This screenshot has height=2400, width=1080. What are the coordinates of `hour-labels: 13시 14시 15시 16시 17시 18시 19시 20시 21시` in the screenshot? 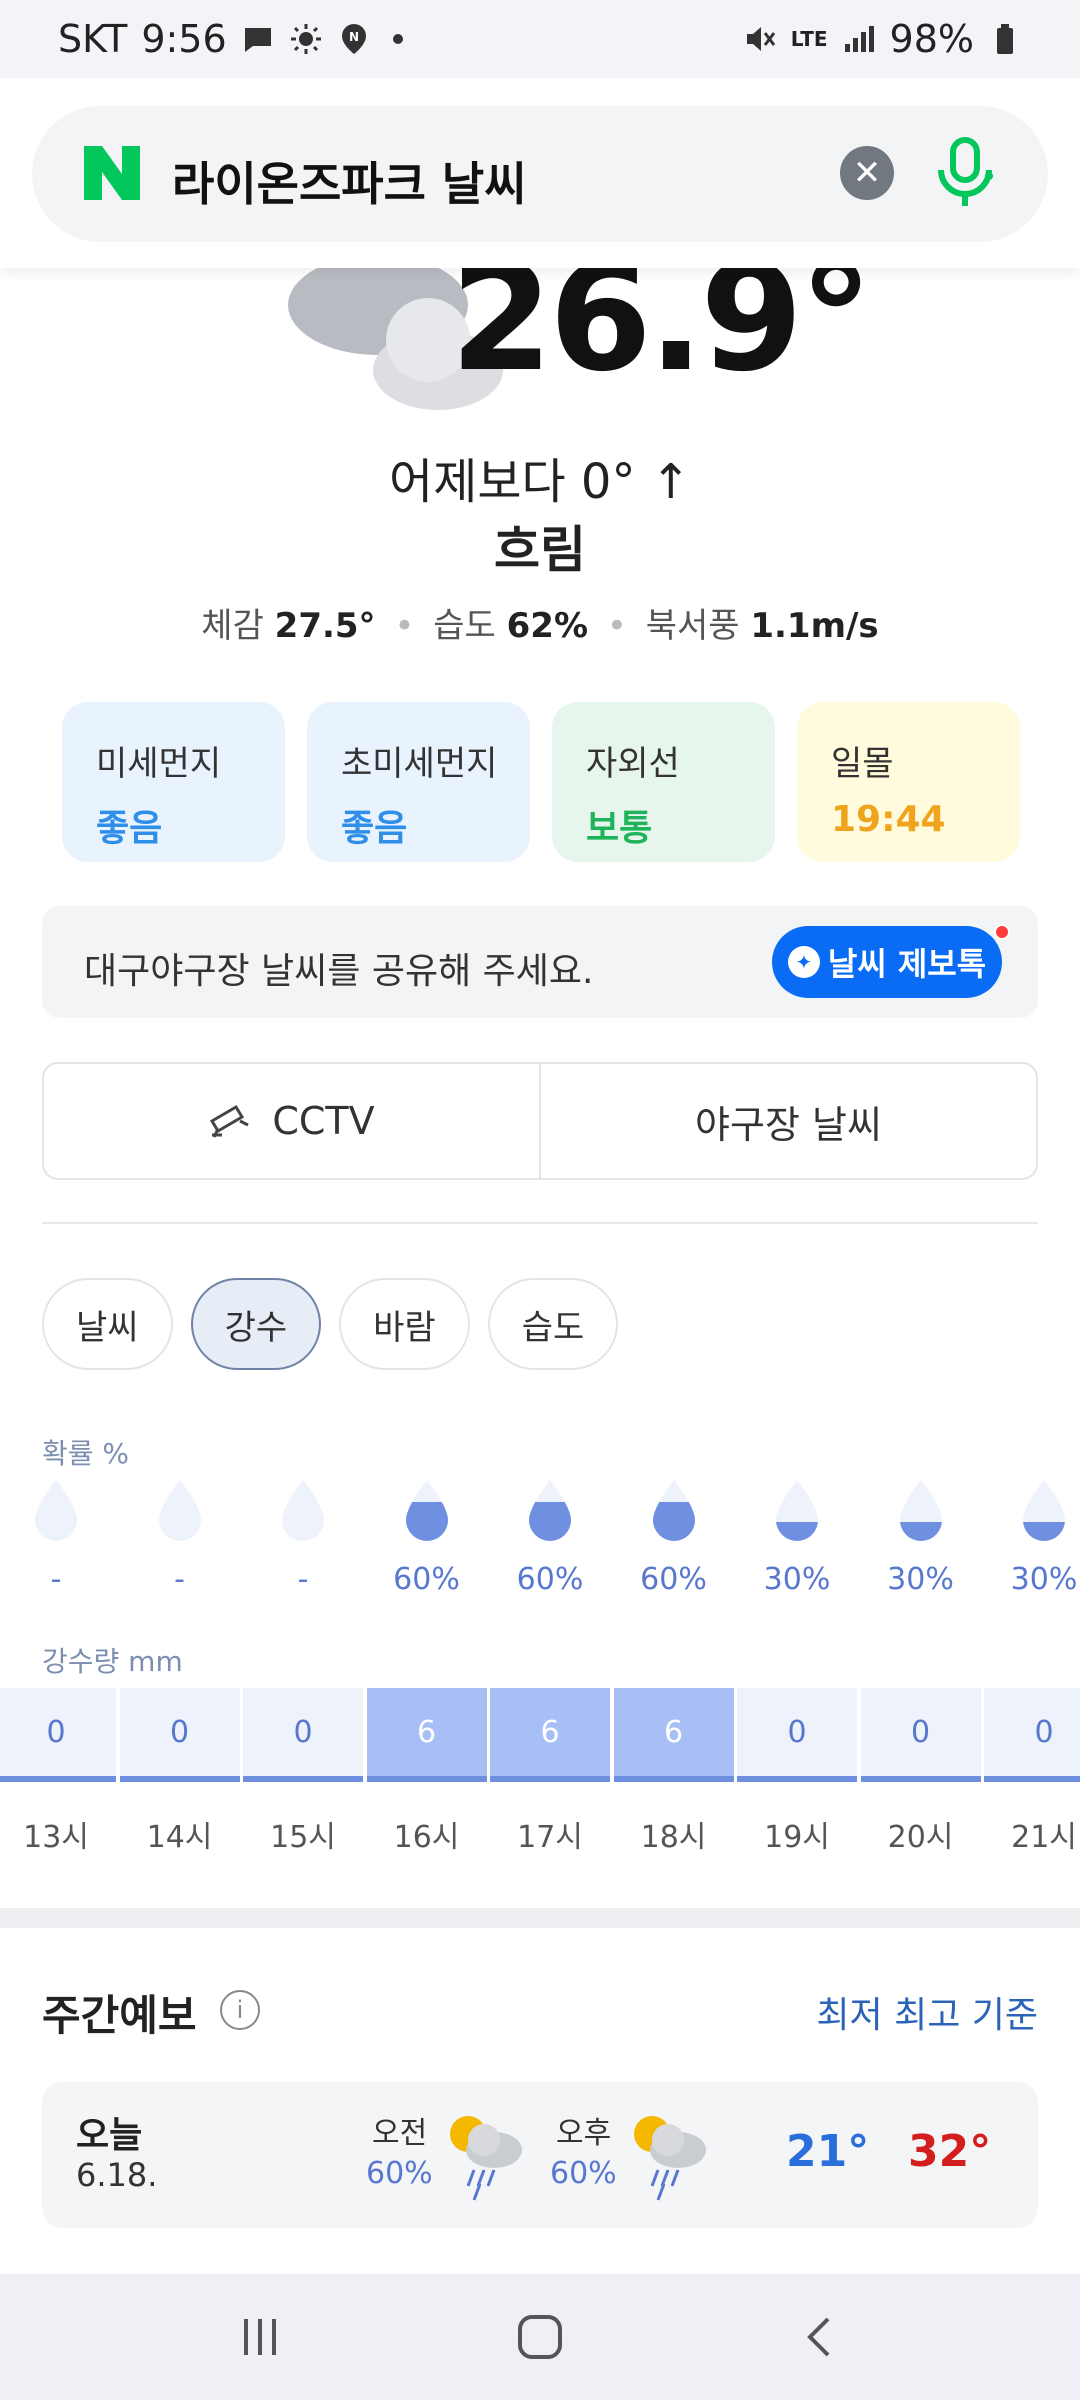 It's located at (540, 1833).